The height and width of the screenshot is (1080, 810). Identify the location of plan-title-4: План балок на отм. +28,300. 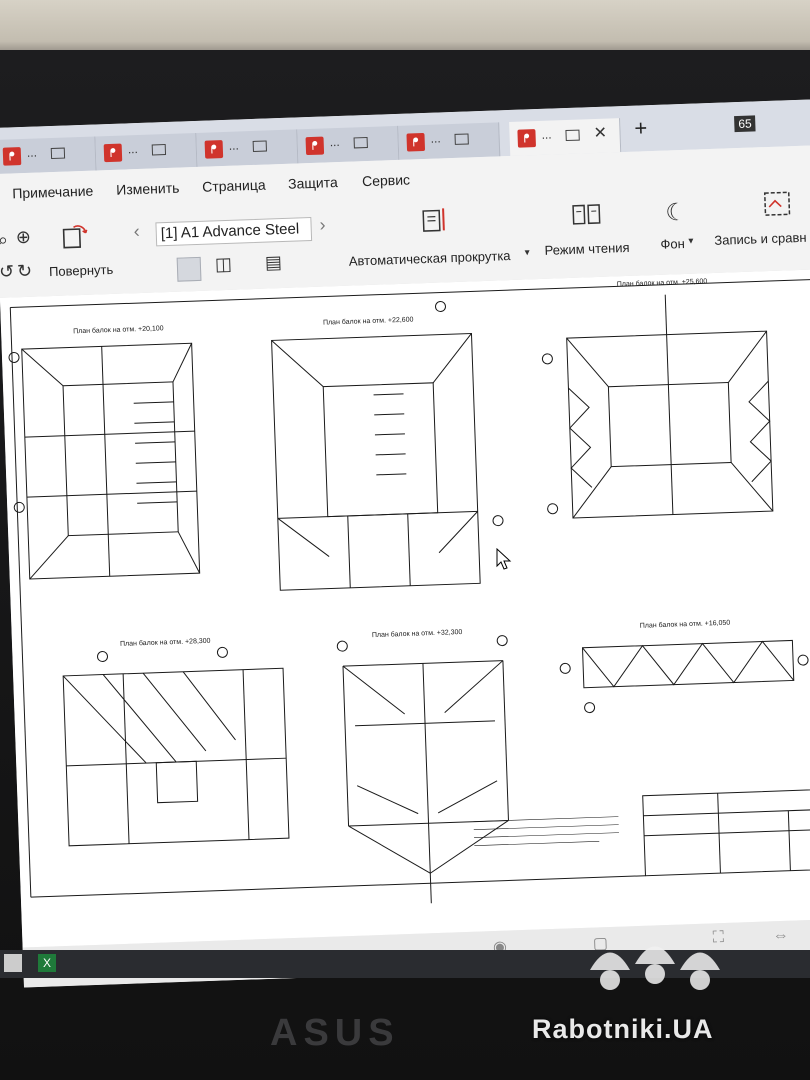
(165, 642).